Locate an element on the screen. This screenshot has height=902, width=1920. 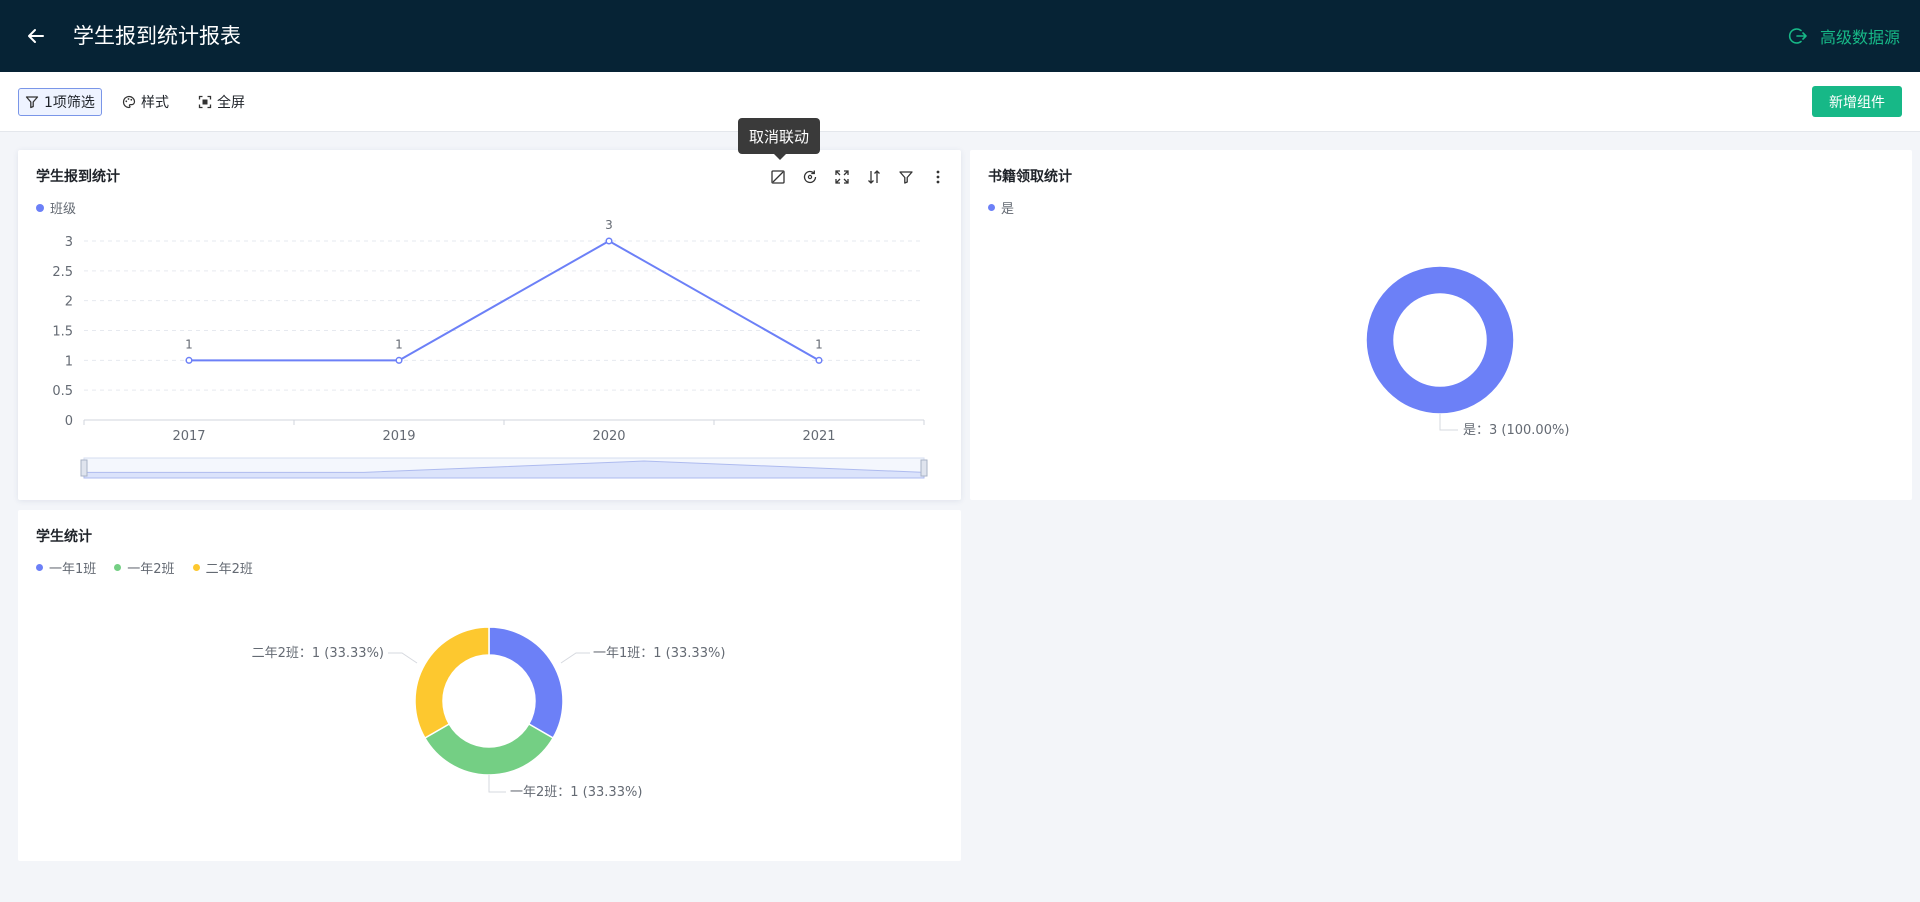
datazoom-handle-right is located at coordinates (924, 468).